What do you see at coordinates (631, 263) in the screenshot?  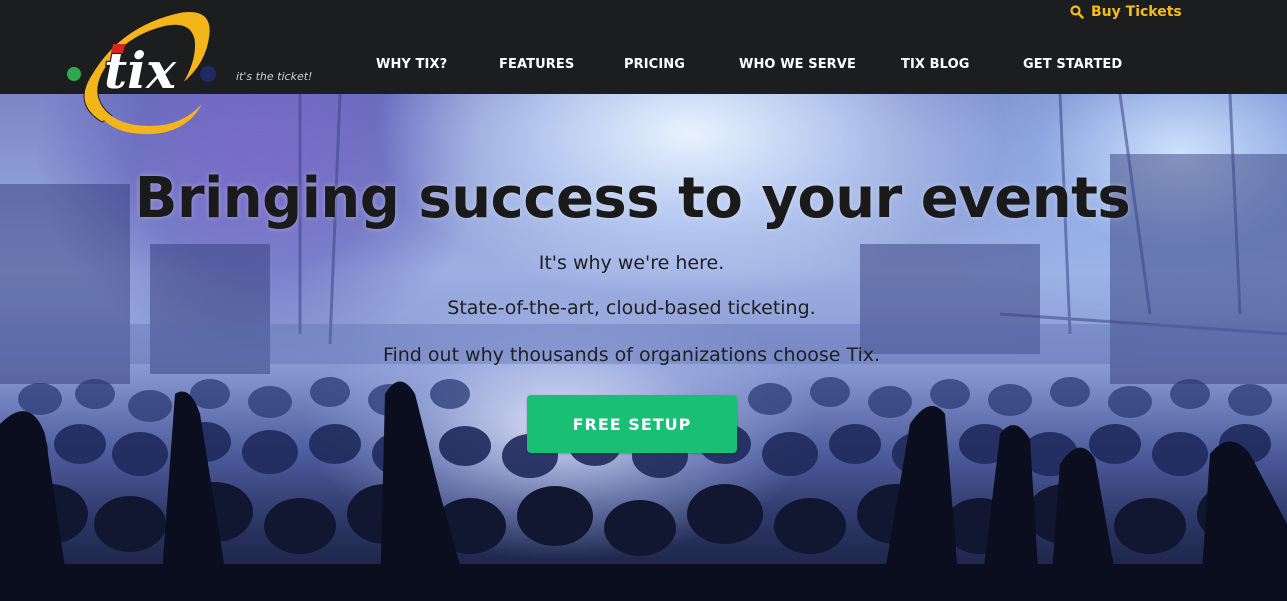 I see `hero-line-why: It's why we're here.` at bounding box center [631, 263].